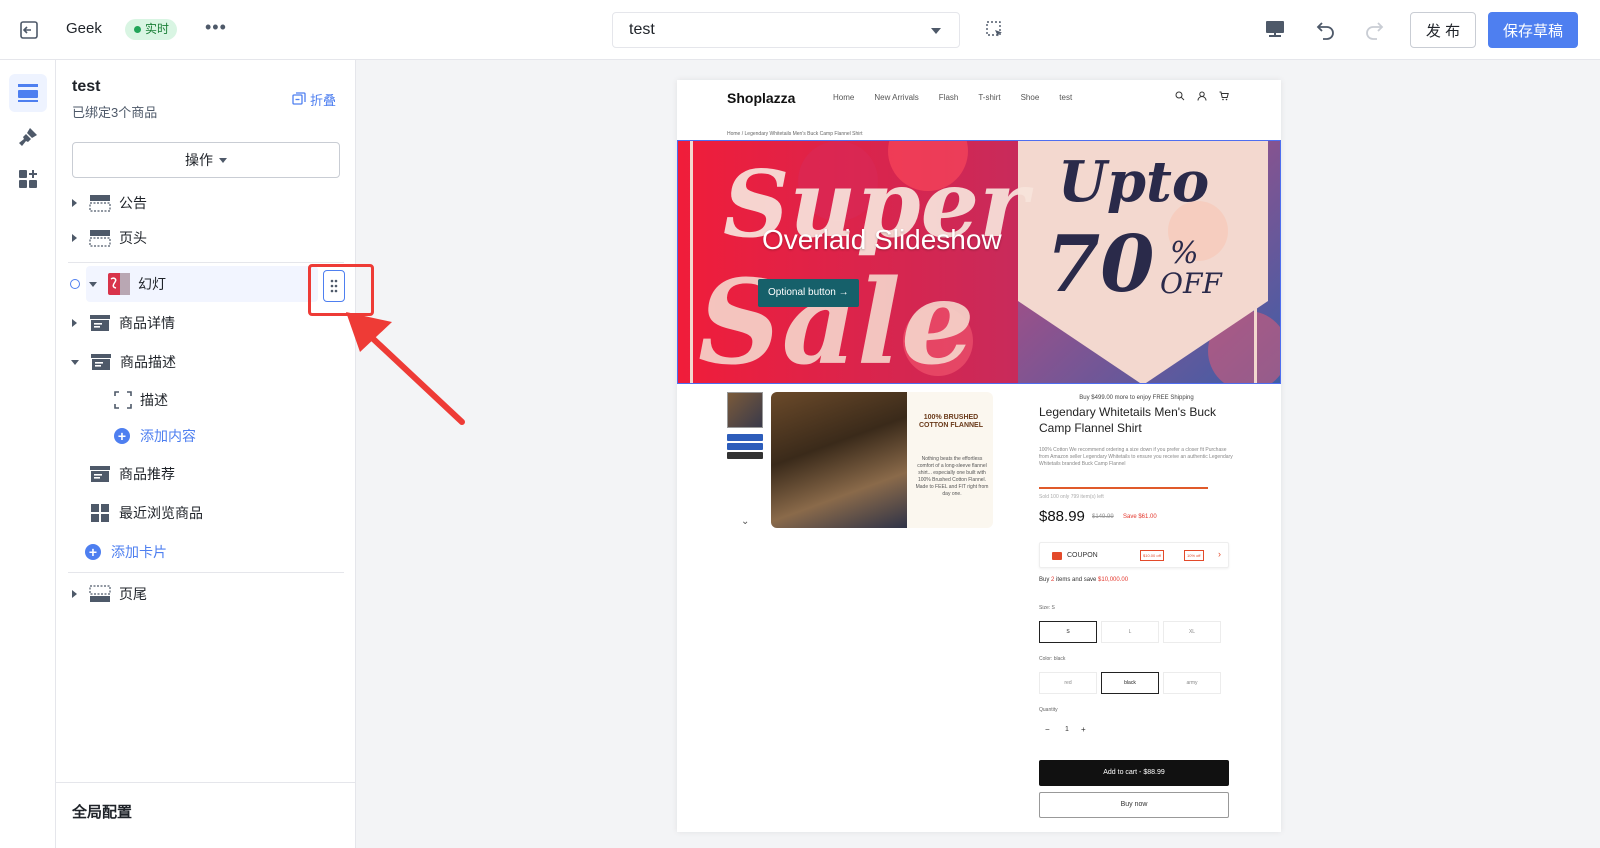 The width and height of the screenshot is (1600, 848). What do you see at coordinates (1134, 555) in the screenshot?
I see `coupon-bar: COUPON $10.00 off 10% off ›` at bounding box center [1134, 555].